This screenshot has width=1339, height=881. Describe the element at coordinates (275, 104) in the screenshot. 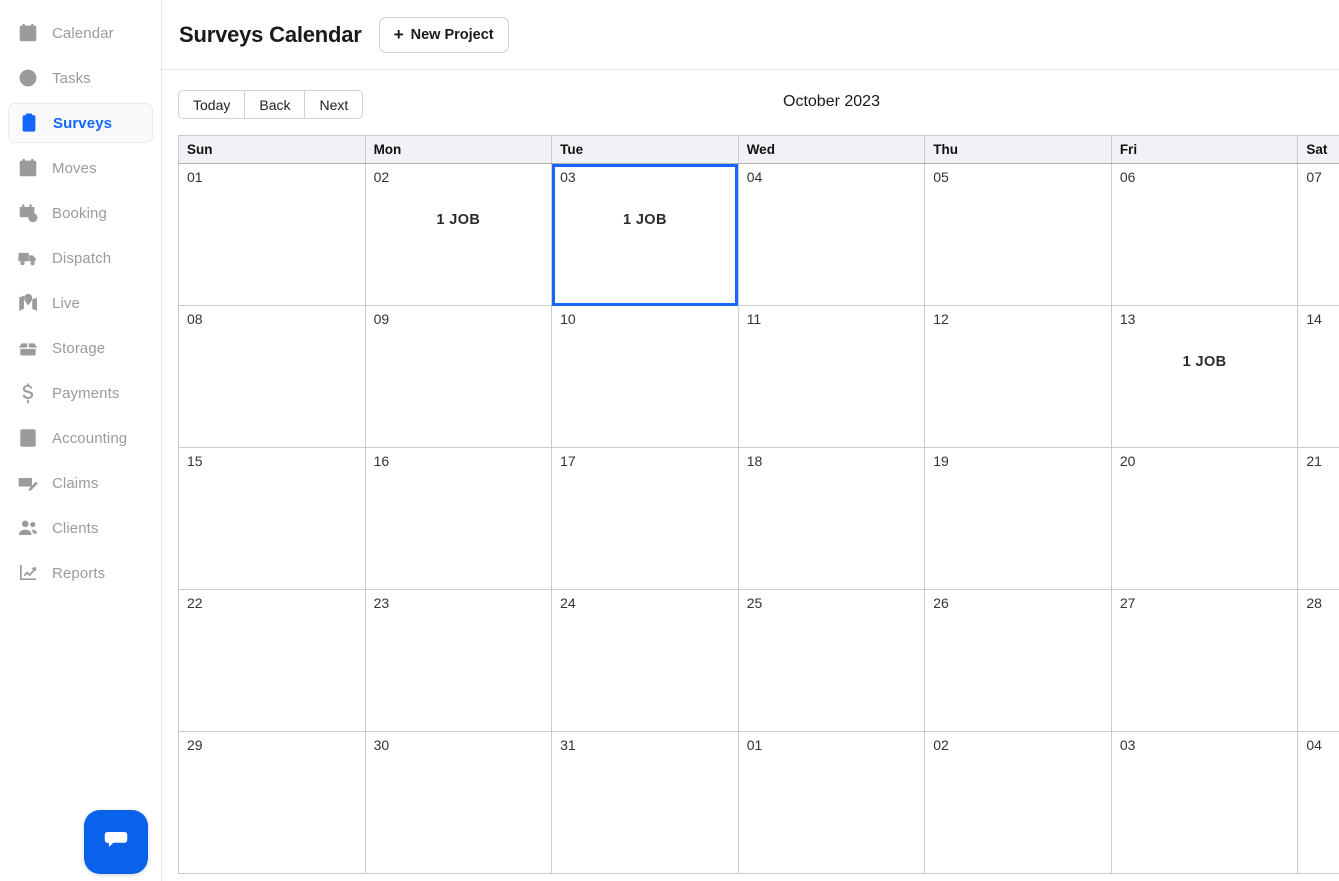

I see `back-button: Back` at that location.